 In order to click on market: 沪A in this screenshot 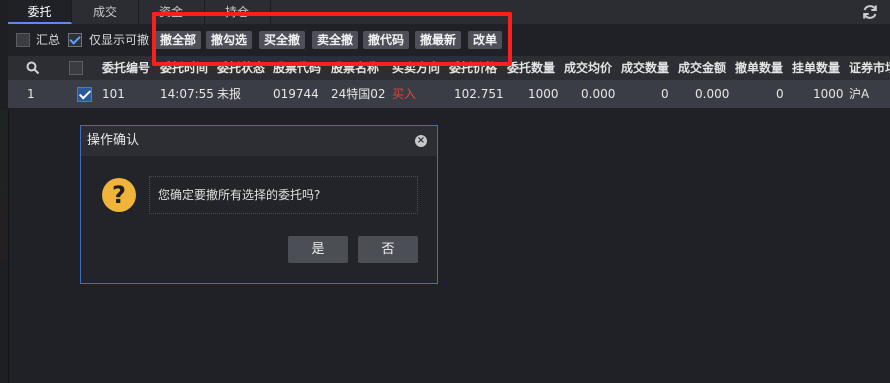, I will do `click(859, 94)`.